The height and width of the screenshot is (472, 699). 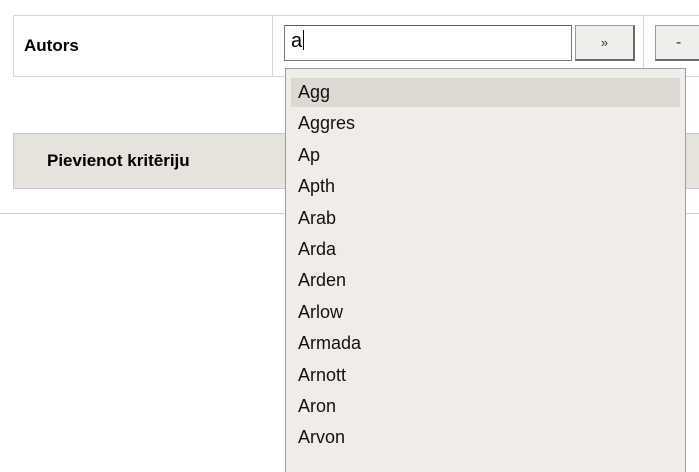 What do you see at coordinates (485, 343) in the screenshot?
I see `suggestion-item: Armada` at bounding box center [485, 343].